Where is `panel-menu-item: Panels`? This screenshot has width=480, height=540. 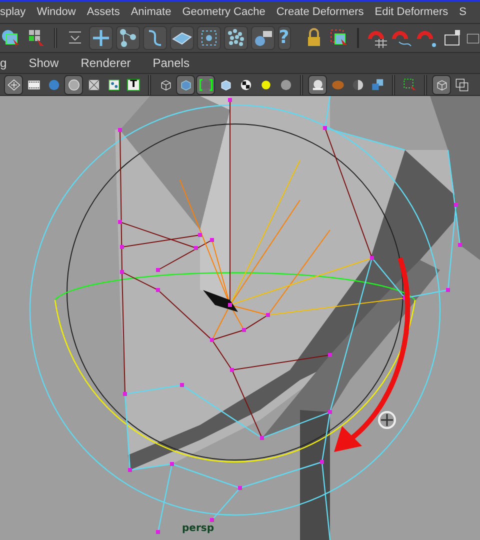 panel-menu-item: Panels is located at coordinates (171, 63).